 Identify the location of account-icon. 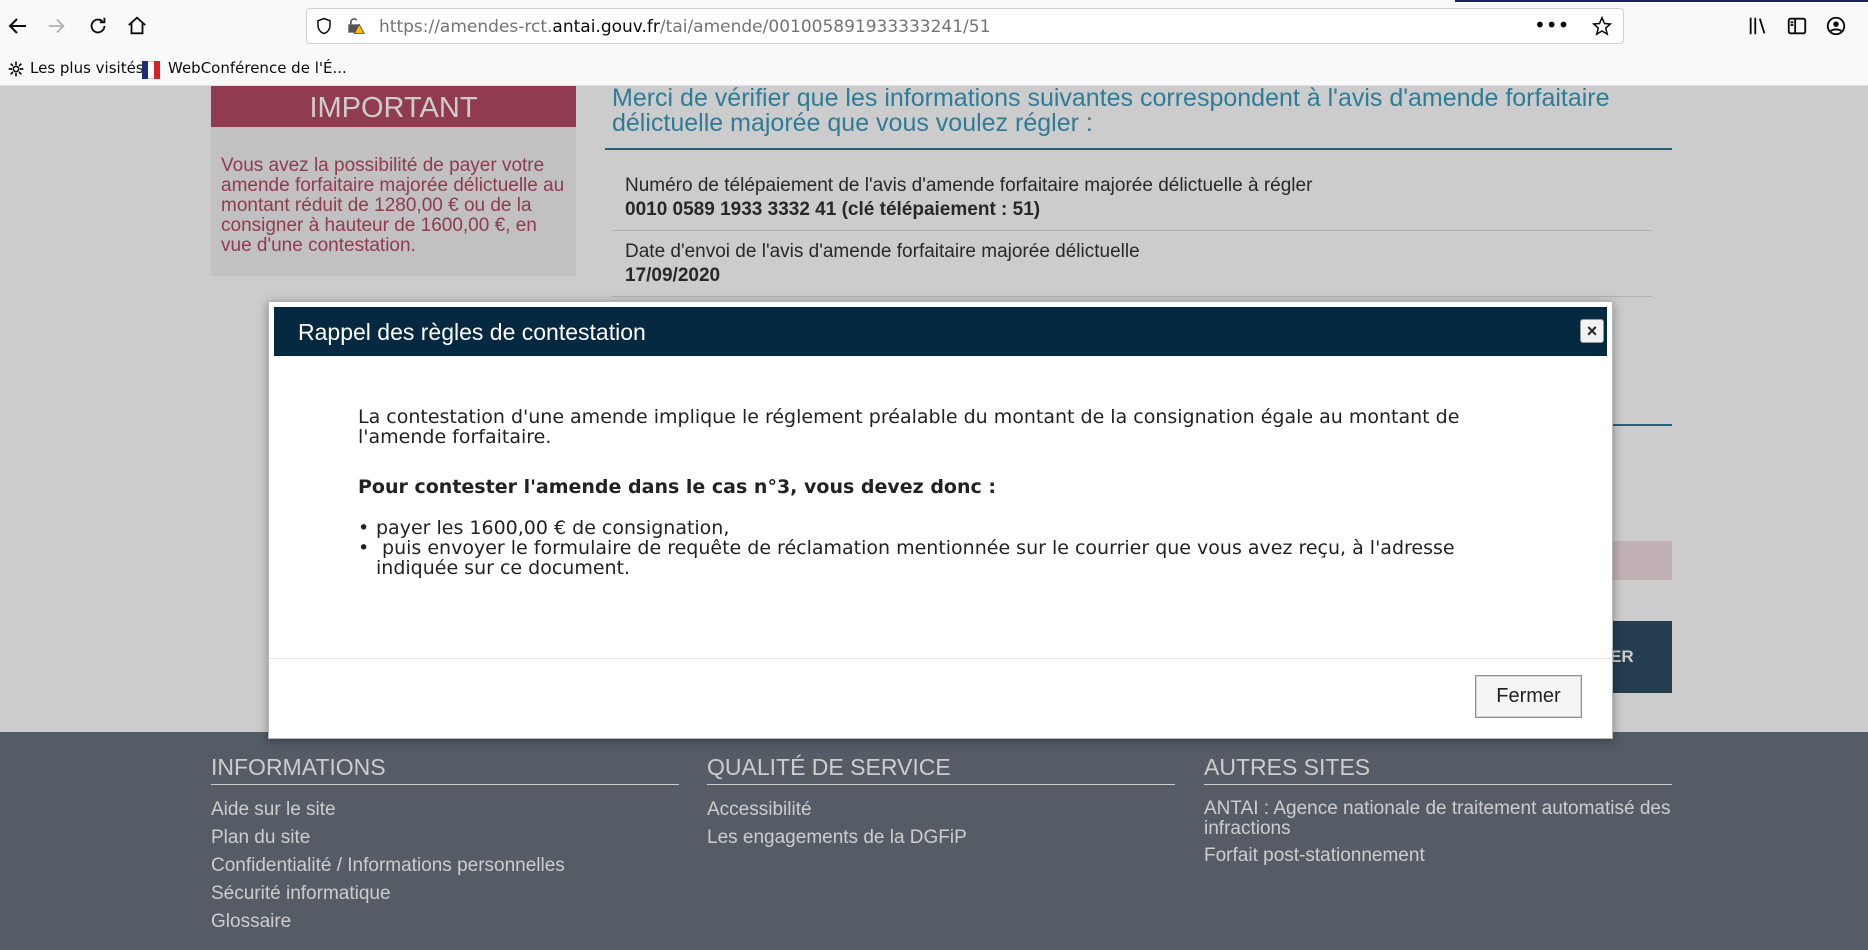
(1836, 26).